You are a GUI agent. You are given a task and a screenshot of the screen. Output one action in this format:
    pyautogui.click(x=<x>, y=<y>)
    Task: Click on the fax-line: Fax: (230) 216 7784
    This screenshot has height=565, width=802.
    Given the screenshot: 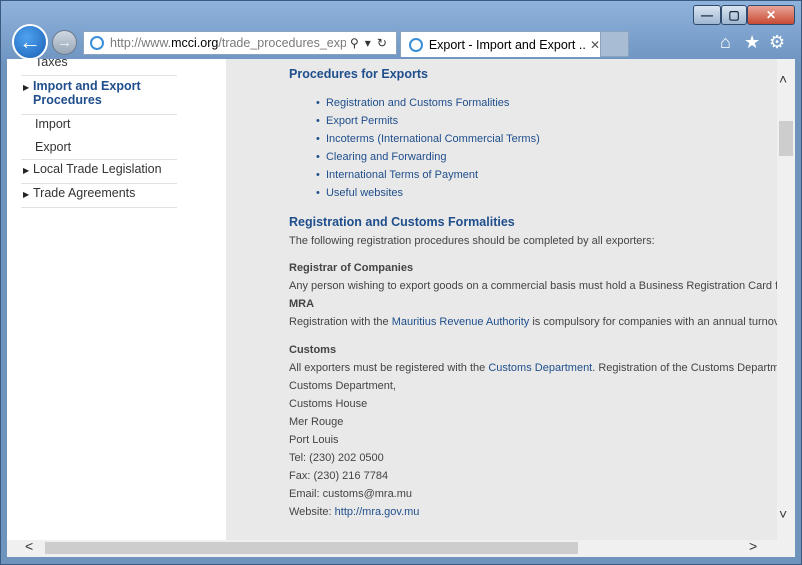 What is the action you would take?
    pyautogui.click(x=339, y=476)
    